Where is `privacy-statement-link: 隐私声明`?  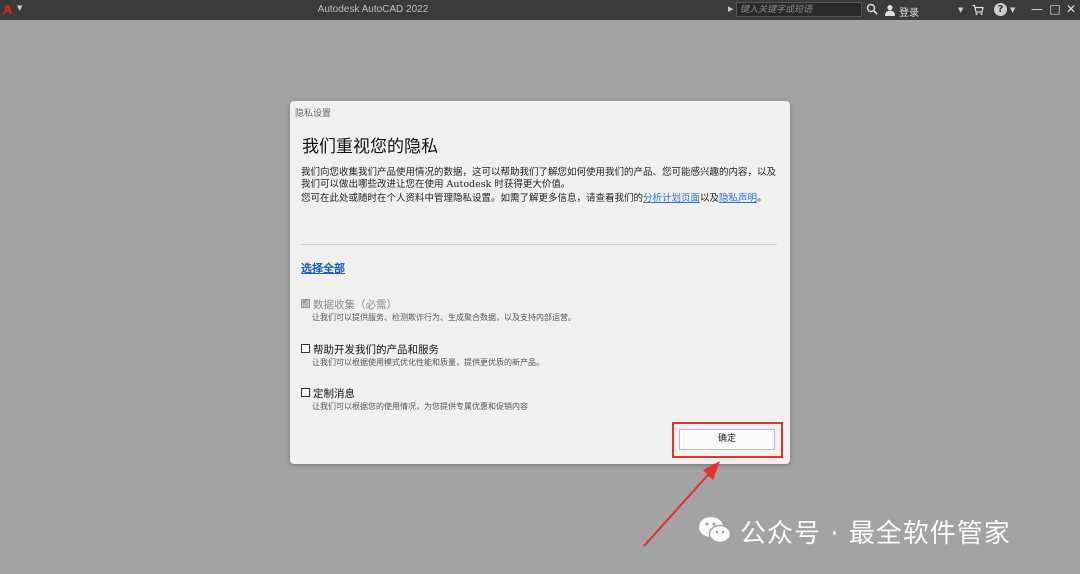
privacy-statement-link: 隐私声明 is located at coordinates (738, 198).